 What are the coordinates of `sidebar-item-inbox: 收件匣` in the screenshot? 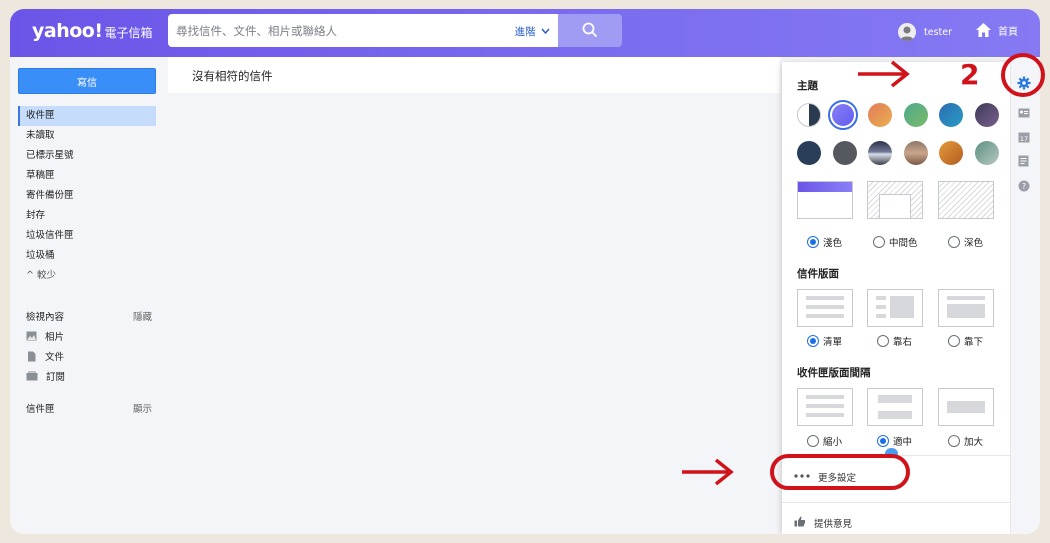 It's located at (87, 116).